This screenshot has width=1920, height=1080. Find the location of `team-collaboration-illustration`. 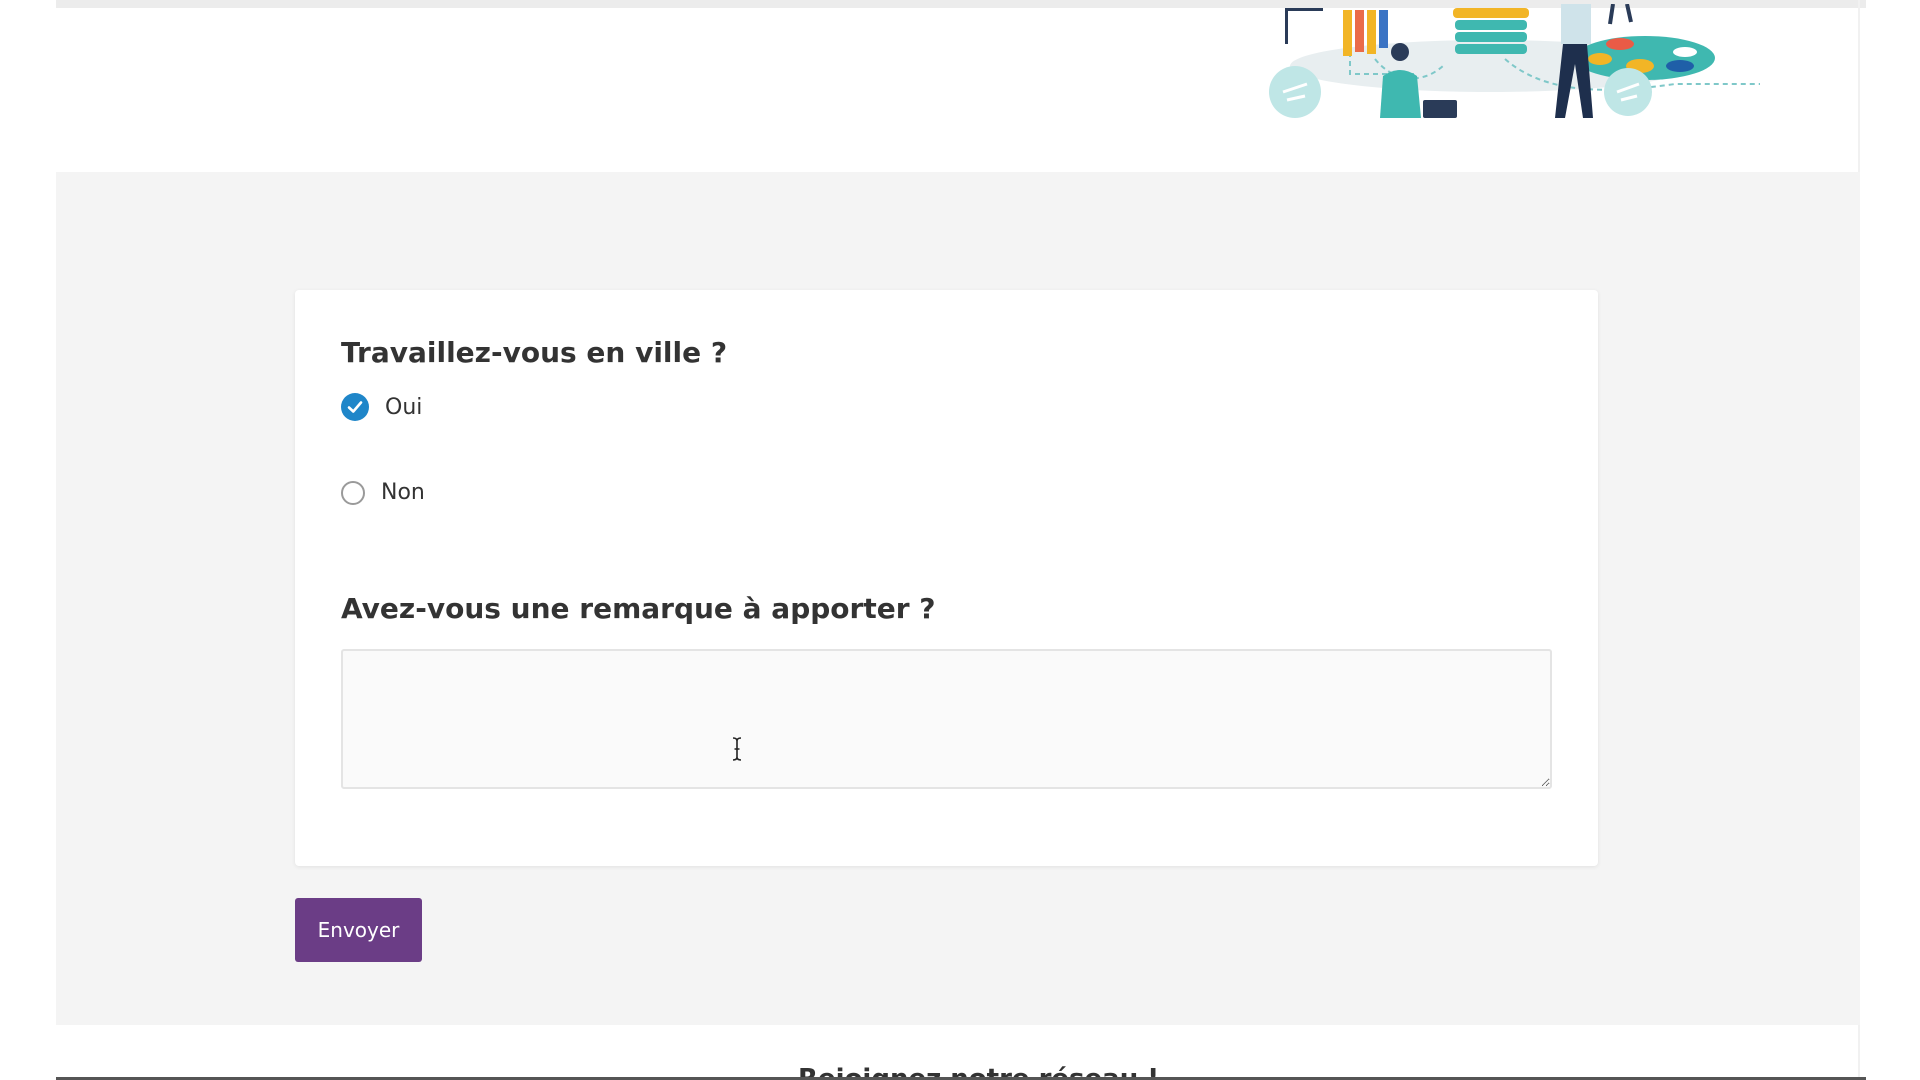

team-collaboration-illustration is located at coordinates (1514, 61).